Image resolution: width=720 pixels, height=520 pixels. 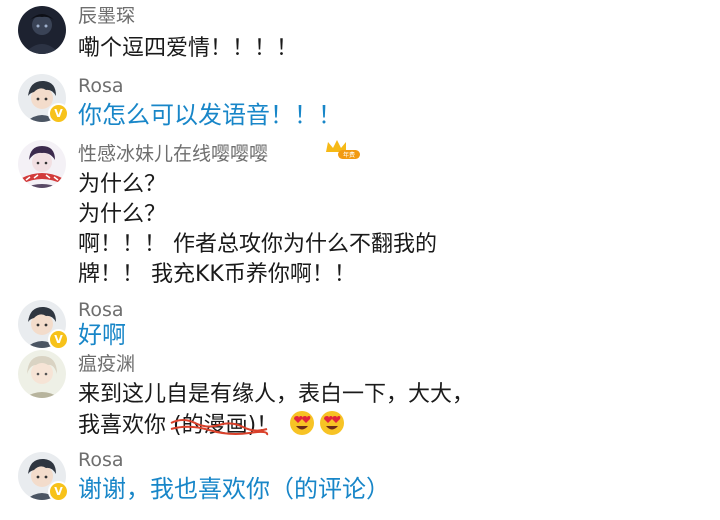 I want to click on comment-line: 我喜欢你 (的漫画)！, so click(x=276, y=425).